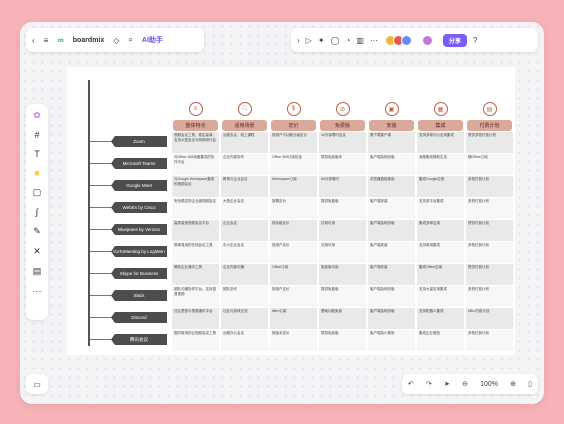 Image resolution: width=564 pixels, height=424 pixels. What do you see at coordinates (411, 384) in the screenshot?
I see `undo-icon: ↶` at bounding box center [411, 384].